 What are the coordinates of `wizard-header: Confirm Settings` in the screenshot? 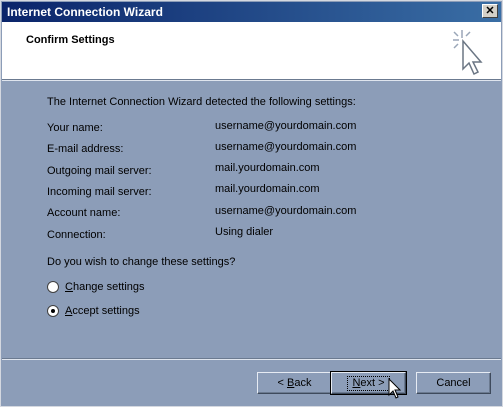 It's located at (251, 50).